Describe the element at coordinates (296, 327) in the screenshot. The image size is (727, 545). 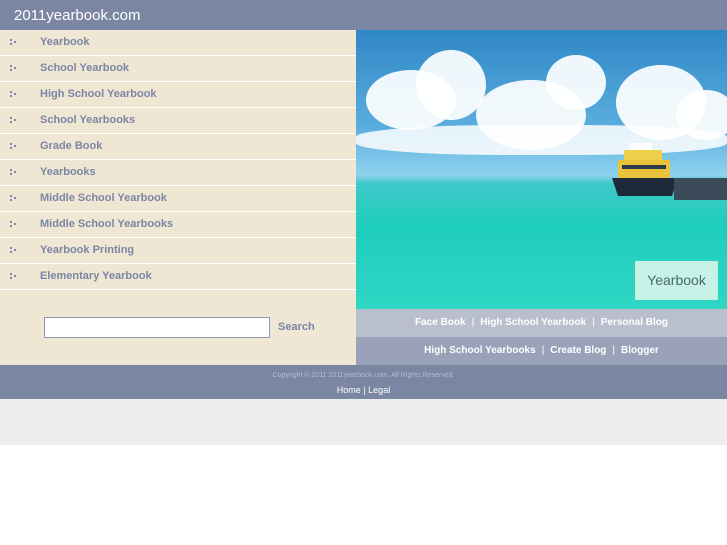
I see `search-button: Search` at that location.